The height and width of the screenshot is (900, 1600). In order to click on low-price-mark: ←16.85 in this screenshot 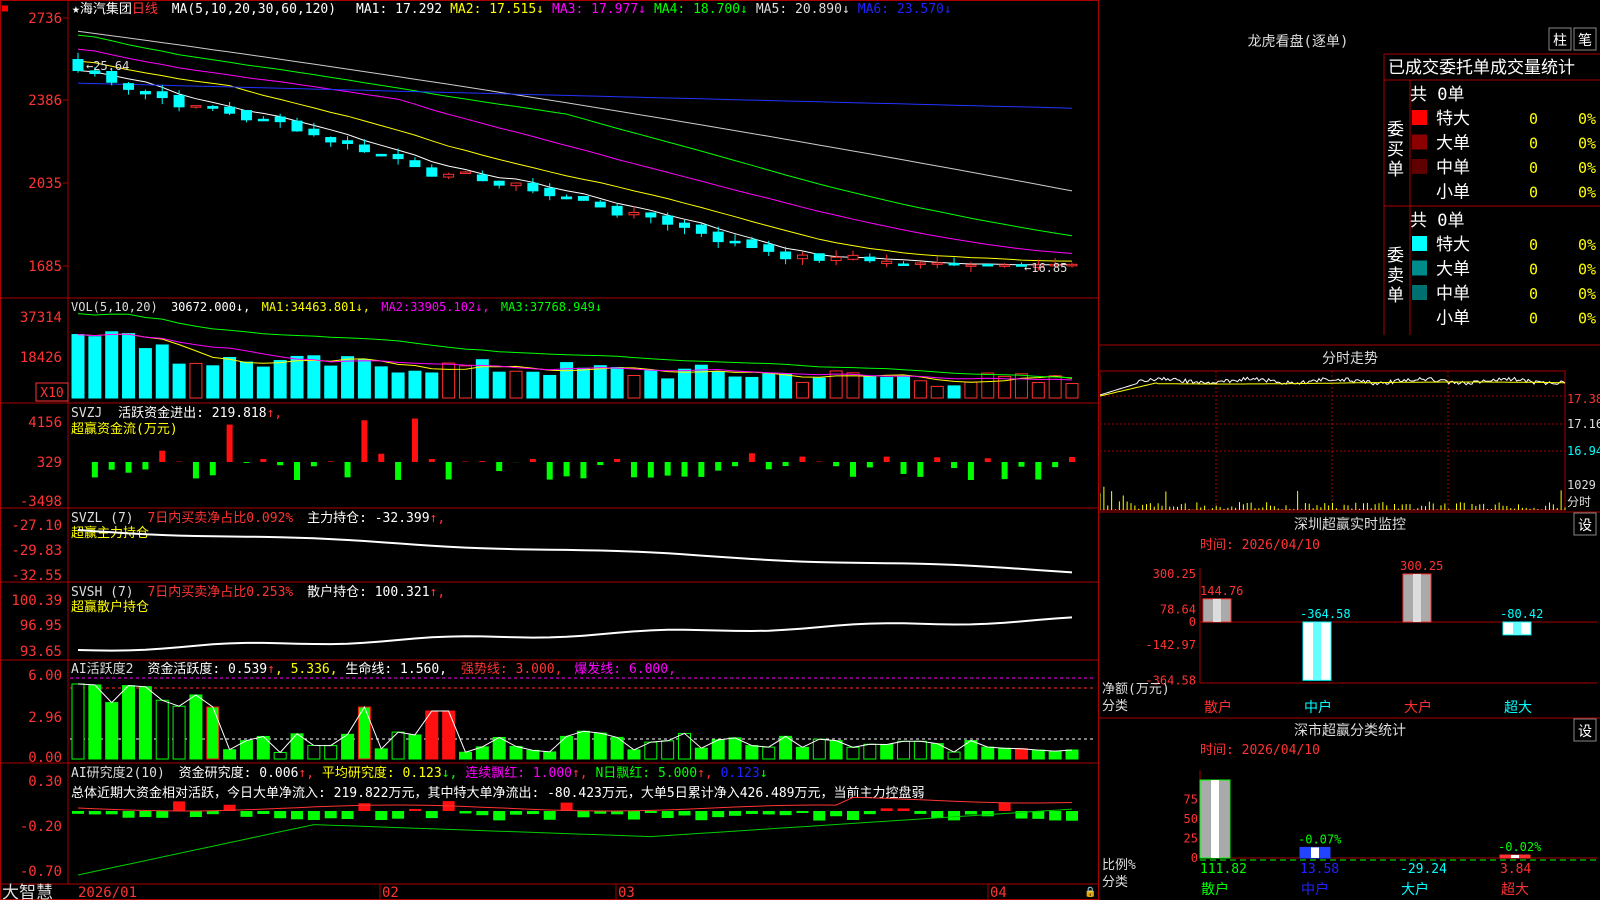, I will do `click(1045, 268)`.